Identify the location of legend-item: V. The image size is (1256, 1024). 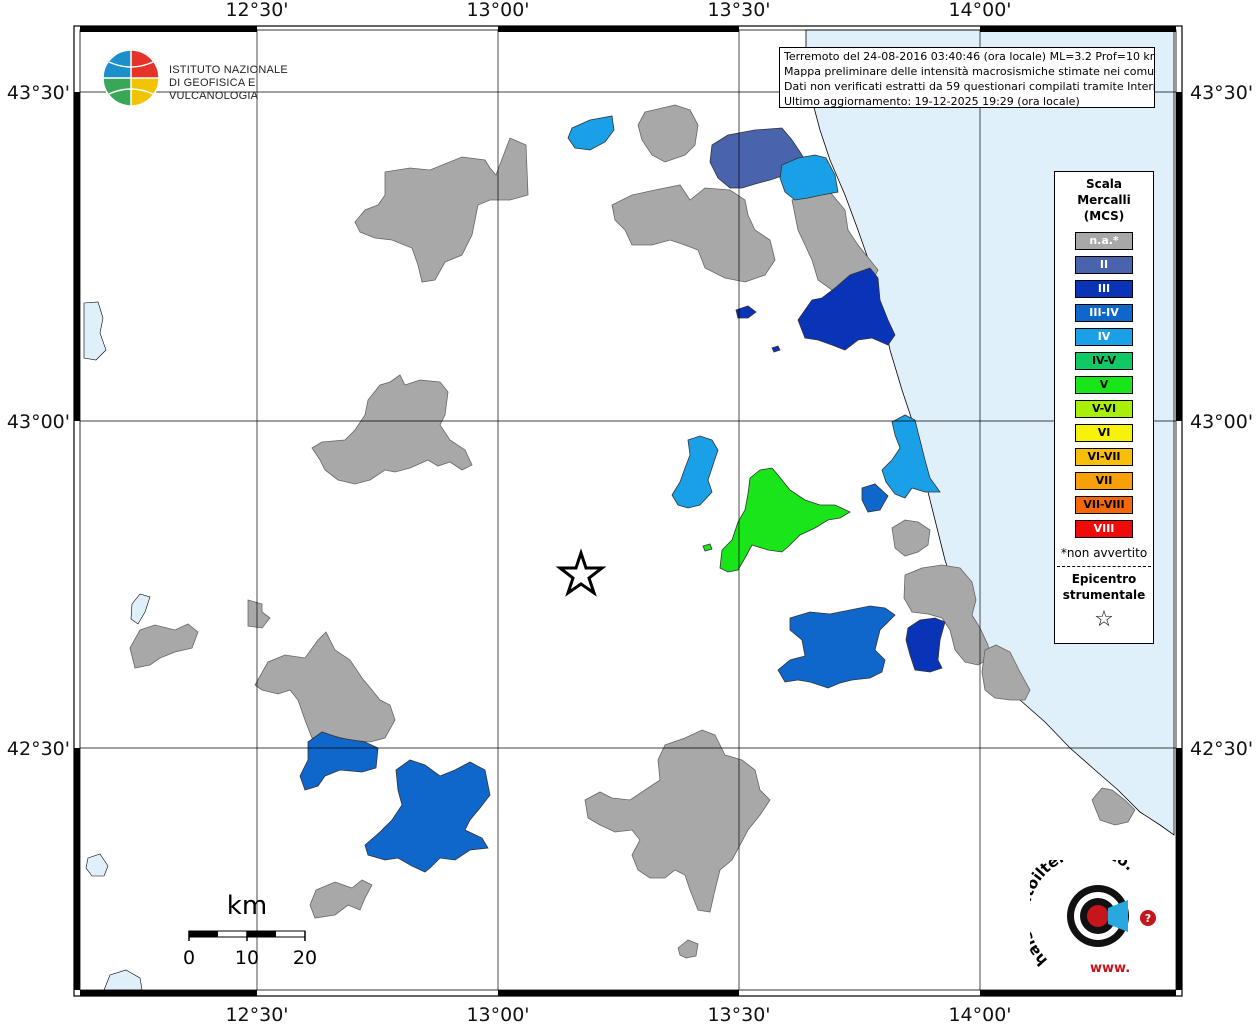
(1104, 385).